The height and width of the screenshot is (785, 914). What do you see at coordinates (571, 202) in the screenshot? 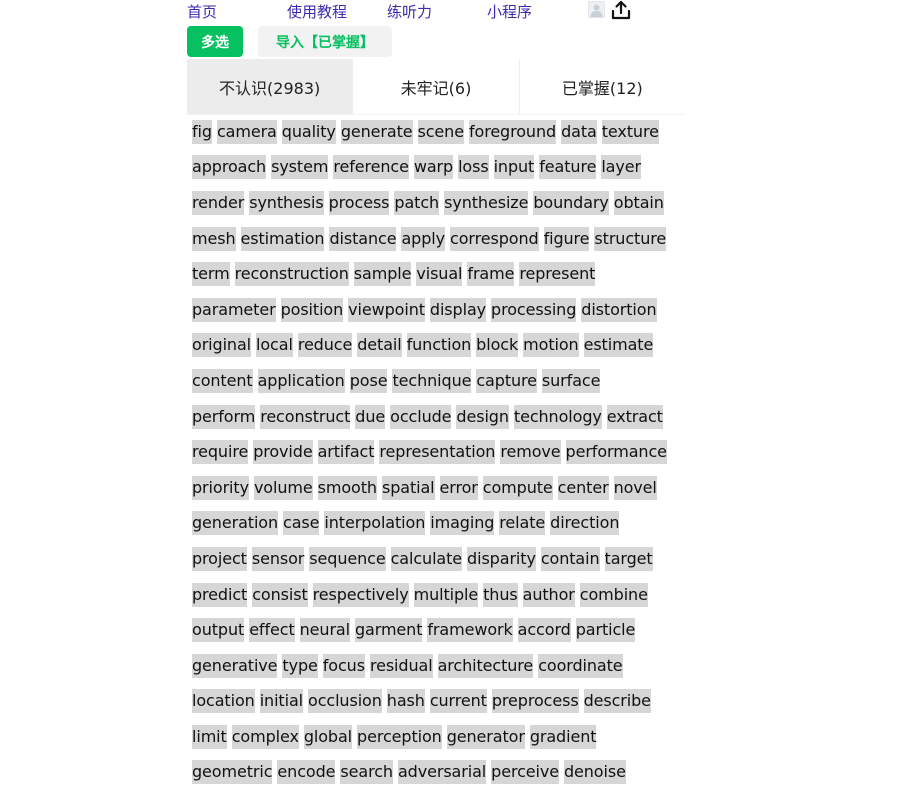
I see `word-chip: boundary` at bounding box center [571, 202].